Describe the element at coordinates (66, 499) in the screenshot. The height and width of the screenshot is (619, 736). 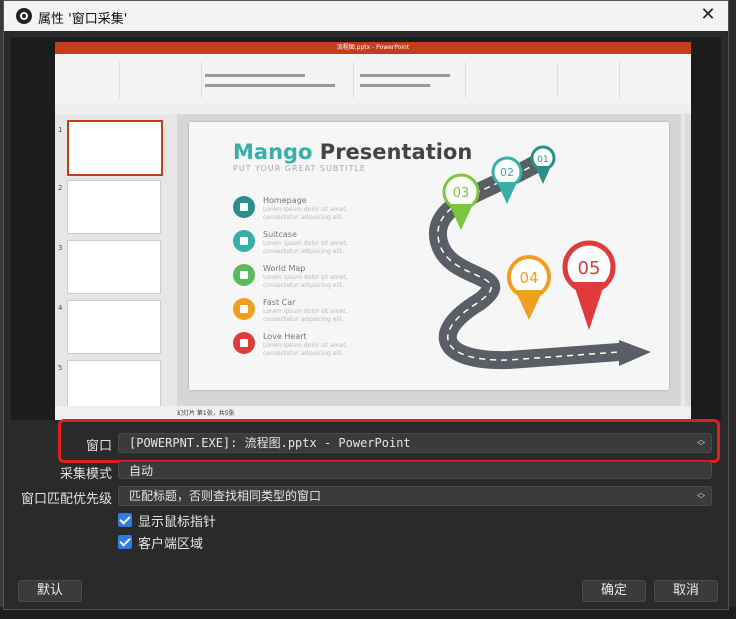
I see `priority-label: 窗口匹配优先级` at that location.